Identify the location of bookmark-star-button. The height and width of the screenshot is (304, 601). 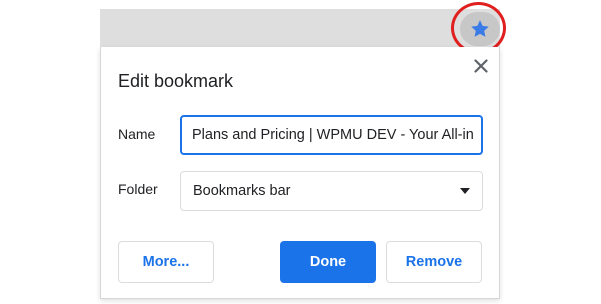
(480, 29).